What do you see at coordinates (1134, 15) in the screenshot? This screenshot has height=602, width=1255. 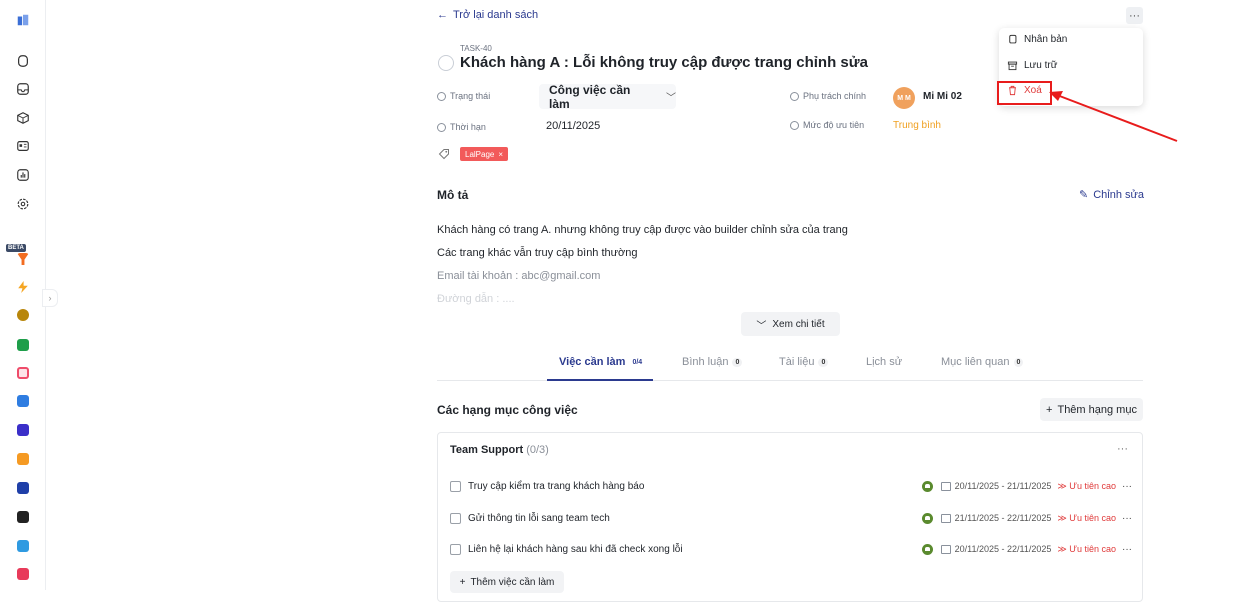 I see `more-options-button: ···` at bounding box center [1134, 15].